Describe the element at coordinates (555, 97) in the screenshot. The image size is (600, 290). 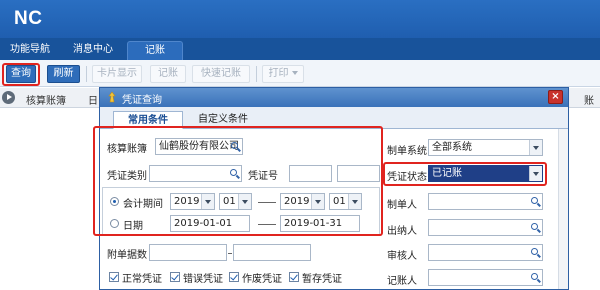
I see `close-button: ×` at that location.